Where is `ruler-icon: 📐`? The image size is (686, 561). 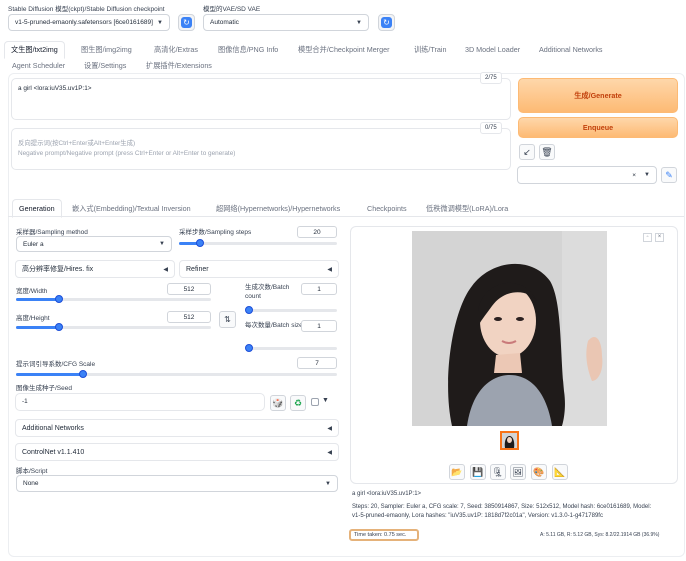 ruler-icon: 📐 is located at coordinates (560, 472).